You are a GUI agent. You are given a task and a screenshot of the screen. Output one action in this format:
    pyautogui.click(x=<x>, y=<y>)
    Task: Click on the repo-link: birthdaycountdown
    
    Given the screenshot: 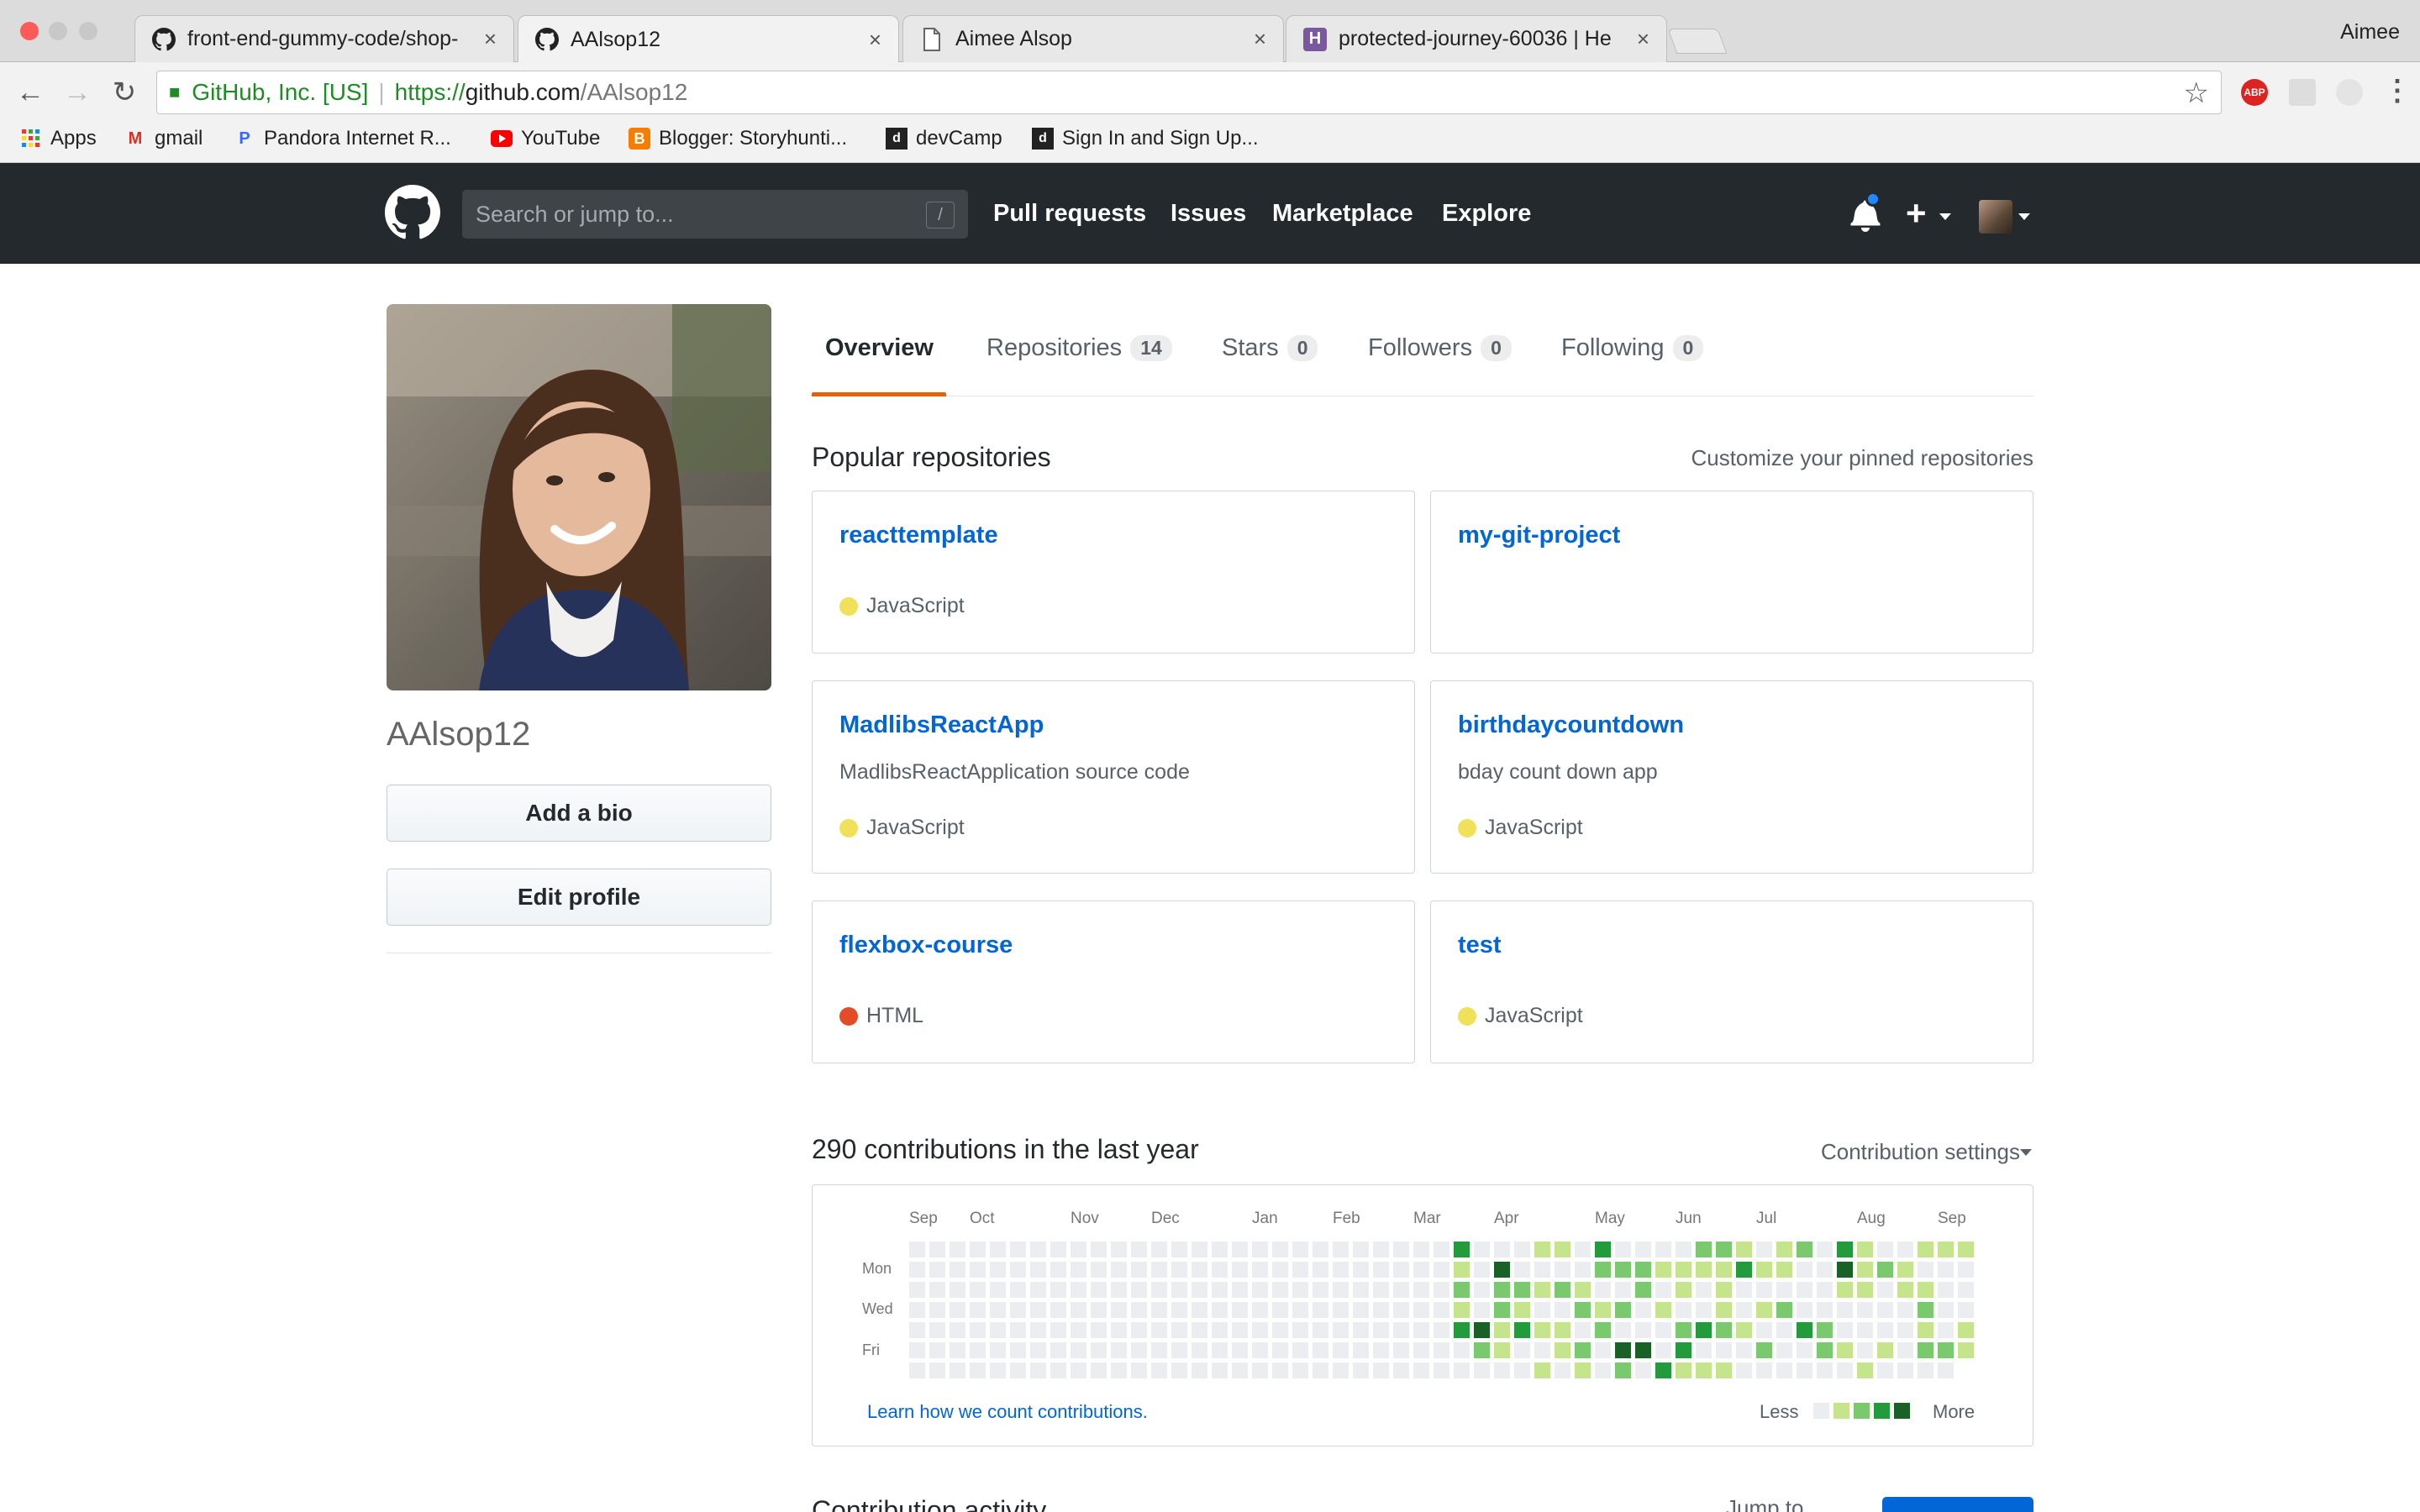 What is the action you would take?
    pyautogui.click(x=1571, y=725)
    